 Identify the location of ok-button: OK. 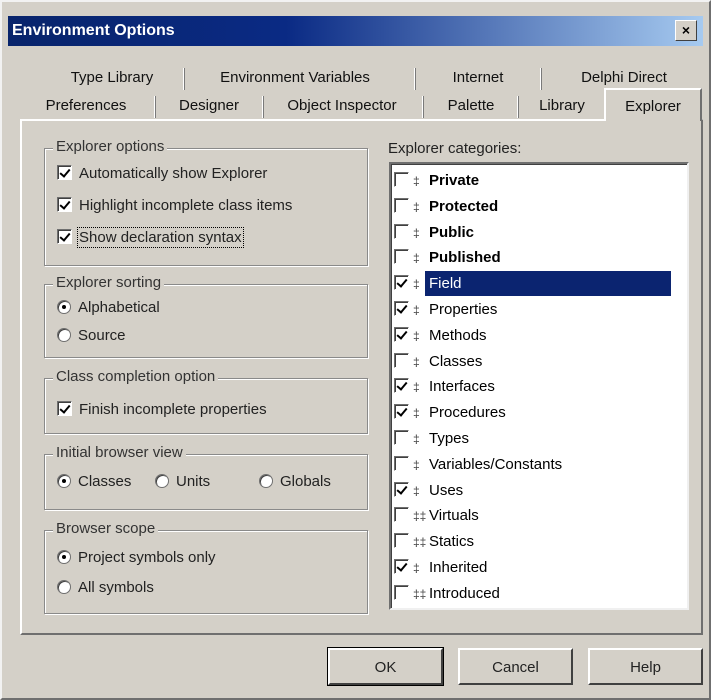
(385, 666).